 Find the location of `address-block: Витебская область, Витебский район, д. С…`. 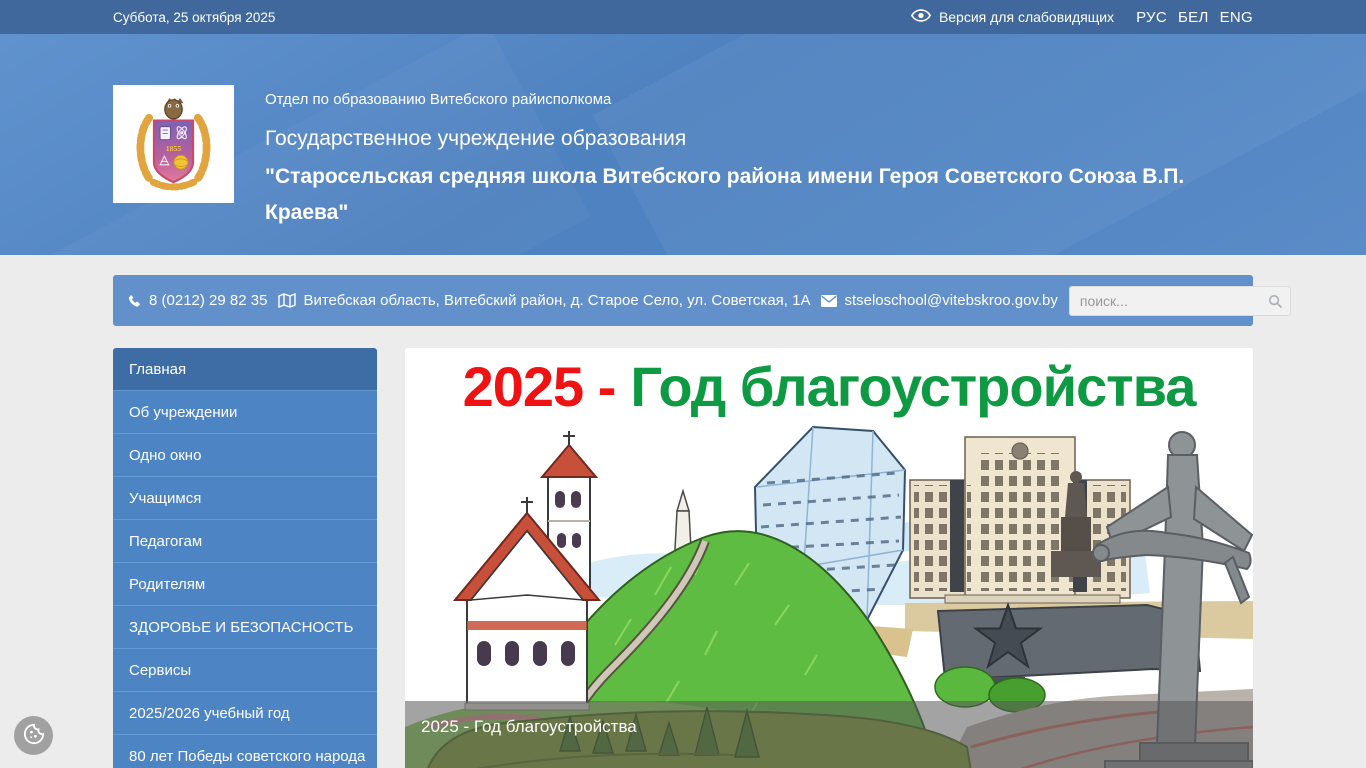

address-block: Витебская область, Витебский район, д. С… is located at coordinates (544, 300).